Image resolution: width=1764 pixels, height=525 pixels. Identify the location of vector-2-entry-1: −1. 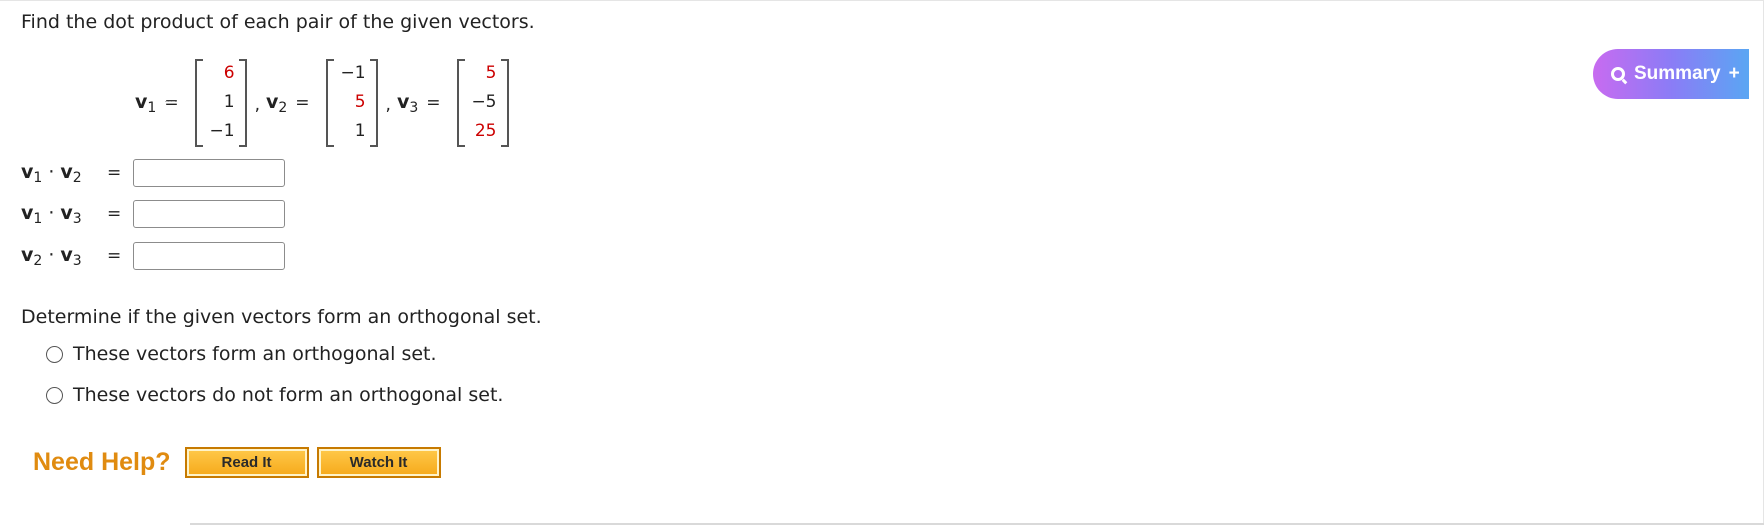
(353, 73).